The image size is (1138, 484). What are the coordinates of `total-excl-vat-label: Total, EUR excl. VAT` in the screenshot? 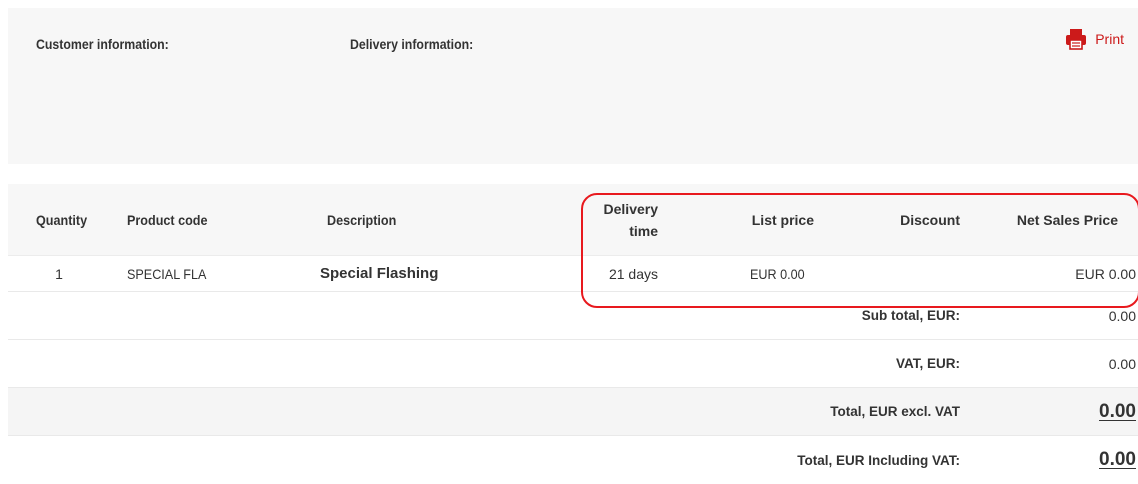 It's located at (895, 411).